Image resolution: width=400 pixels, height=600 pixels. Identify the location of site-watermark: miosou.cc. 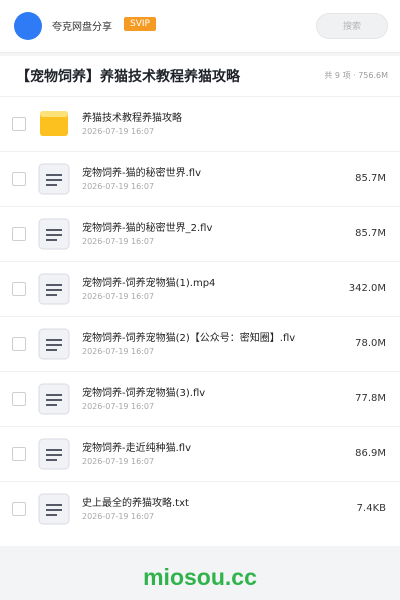
(200, 577).